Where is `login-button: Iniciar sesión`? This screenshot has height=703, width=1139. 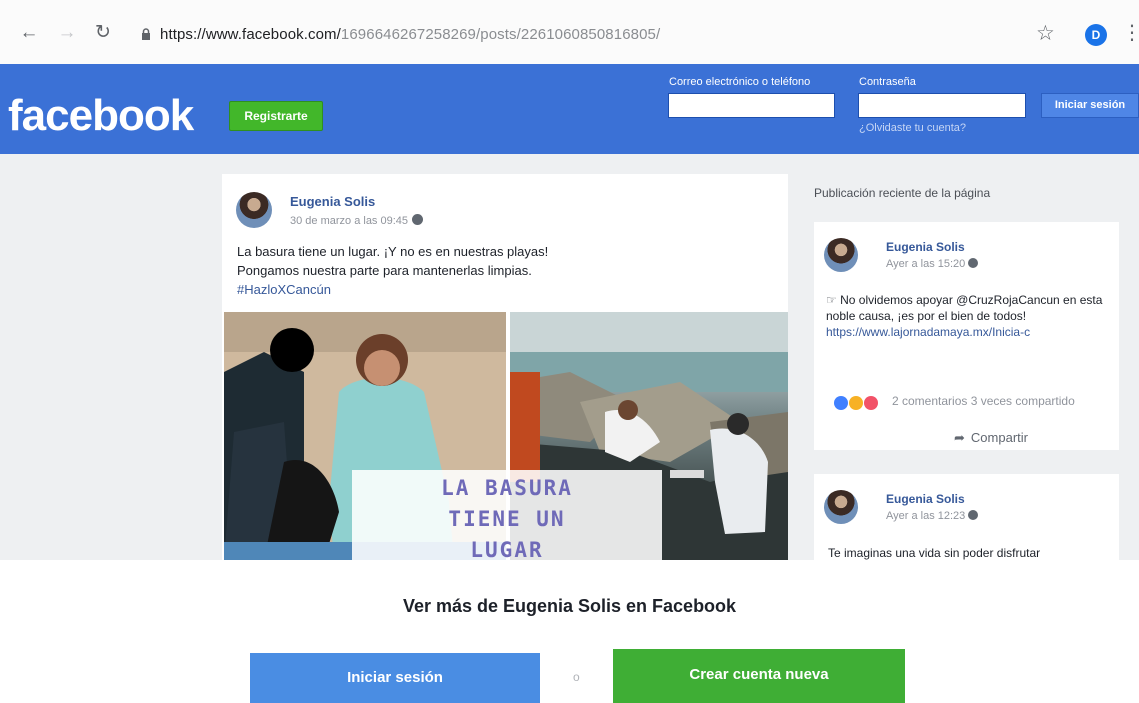 login-button: Iniciar sesión is located at coordinates (1090, 105).